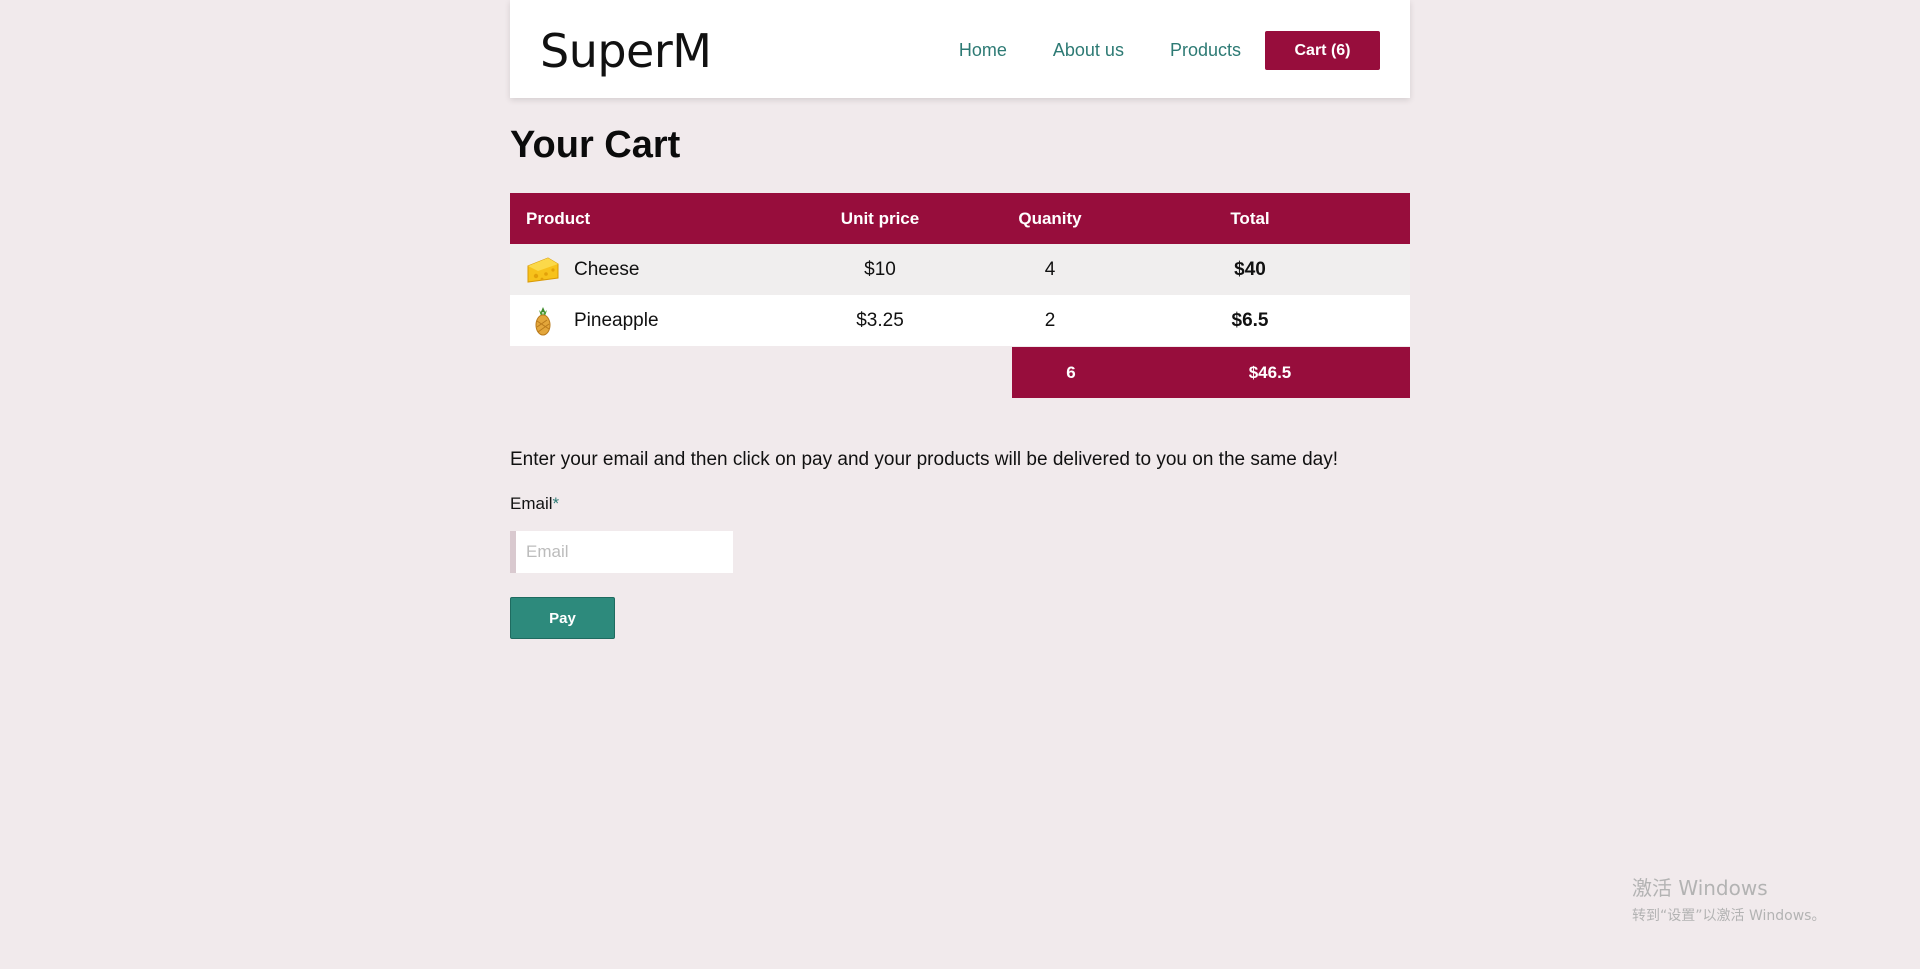 Image resolution: width=1920 pixels, height=969 pixels. I want to click on email-input, so click(621, 552).